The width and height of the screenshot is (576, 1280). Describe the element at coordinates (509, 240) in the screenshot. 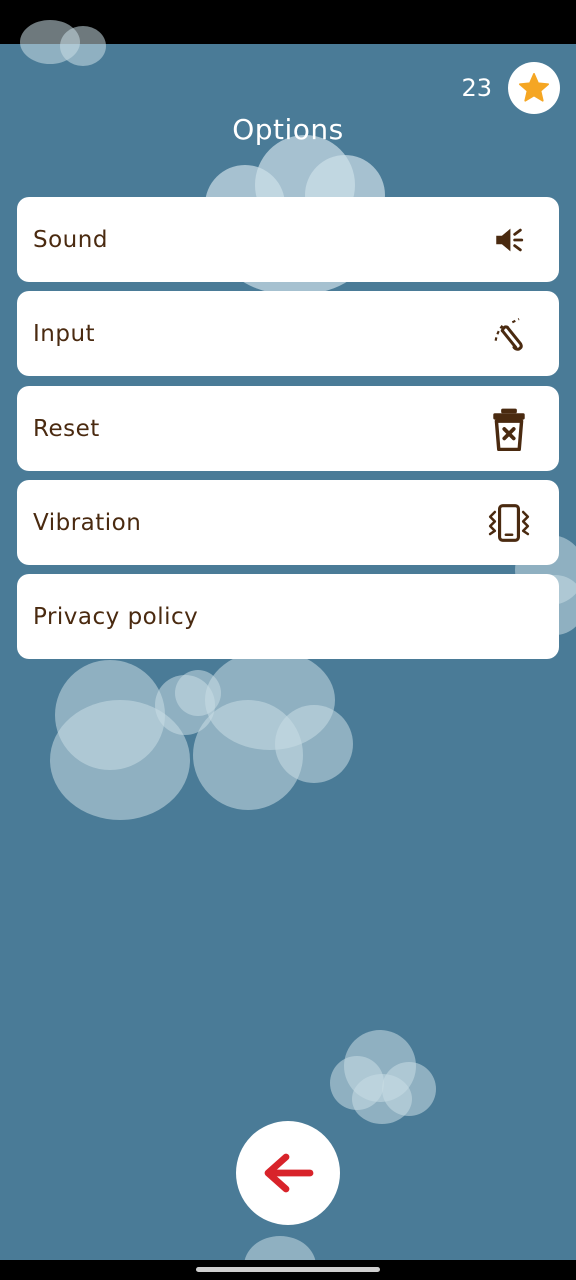

I see `speaker-icon` at that location.